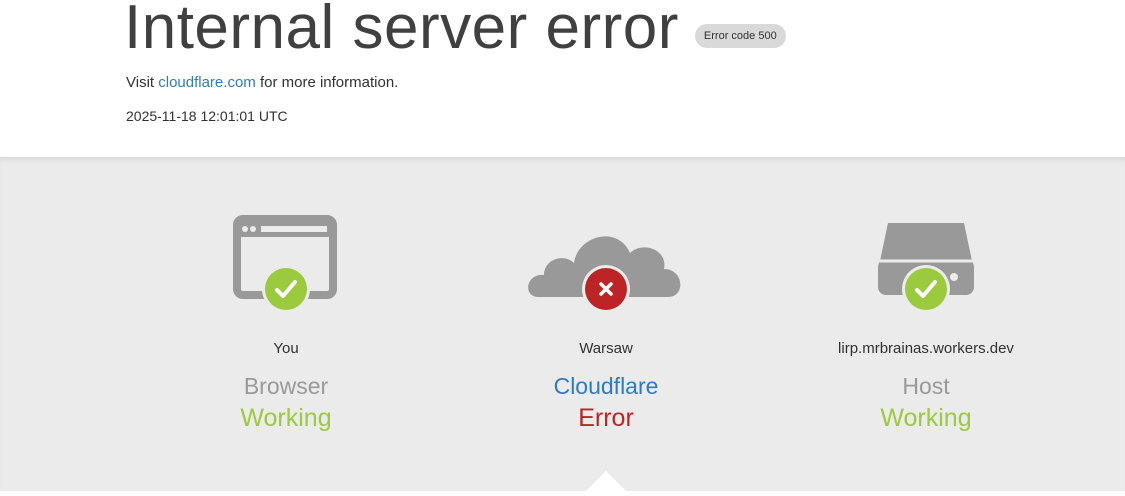 Image resolution: width=1125 pixels, height=496 pixels. Describe the element at coordinates (286, 386) in the screenshot. I see `node-kind: Browser` at that location.